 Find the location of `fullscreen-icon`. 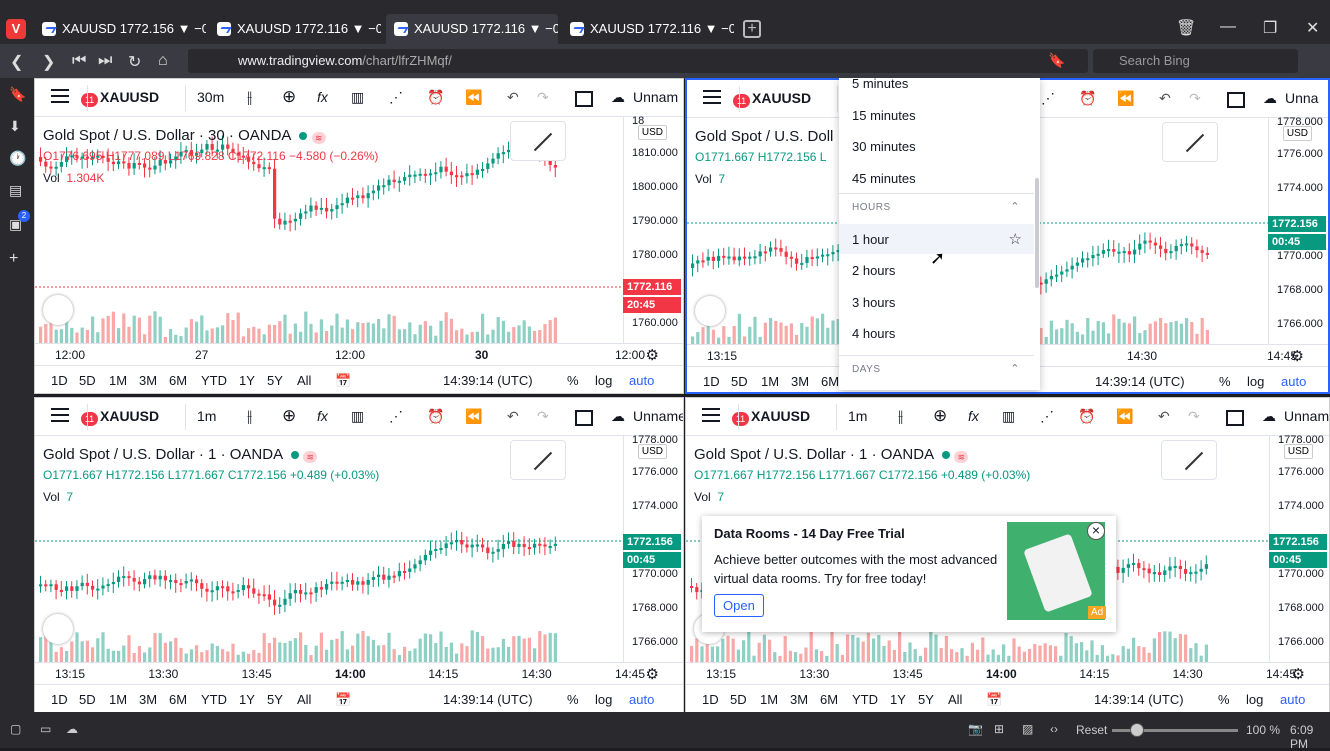

fullscreen-icon is located at coordinates (1236, 100).